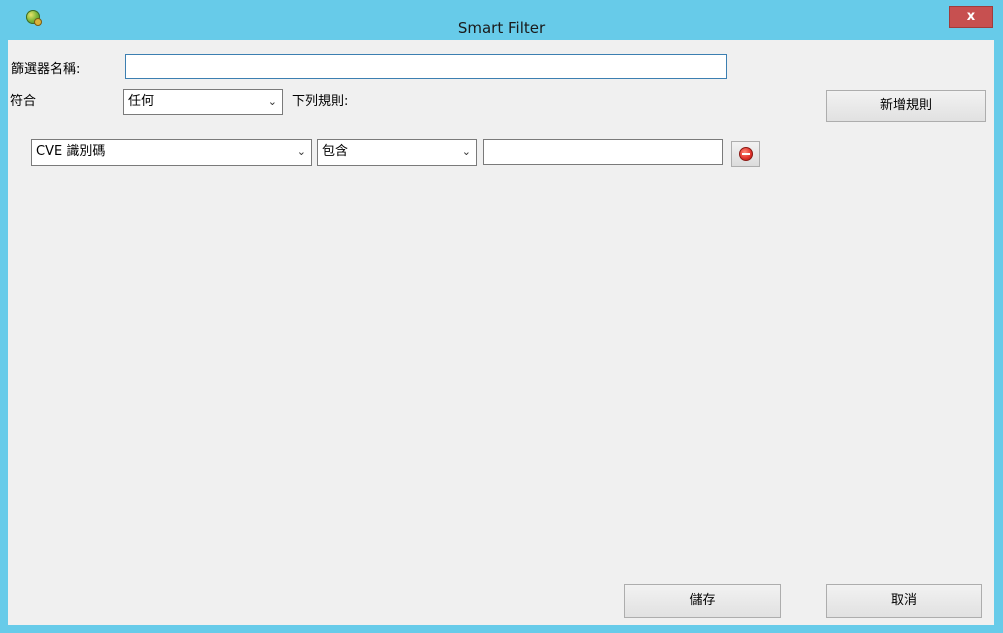 The height and width of the screenshot is (633, 1003). Describe the element at coordinates (501, 18) in the screenshot. I see `title-bar: Smart Filter x` at that location.